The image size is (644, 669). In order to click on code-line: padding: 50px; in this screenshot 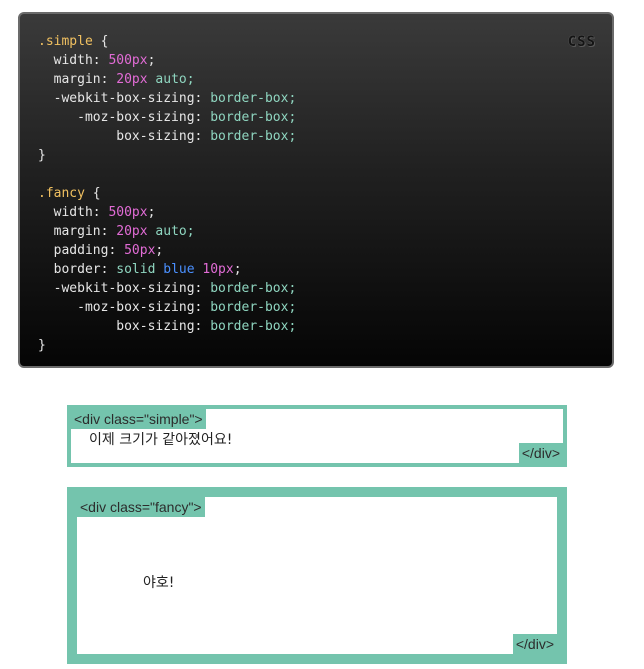, I will do `click(167, 250)`.